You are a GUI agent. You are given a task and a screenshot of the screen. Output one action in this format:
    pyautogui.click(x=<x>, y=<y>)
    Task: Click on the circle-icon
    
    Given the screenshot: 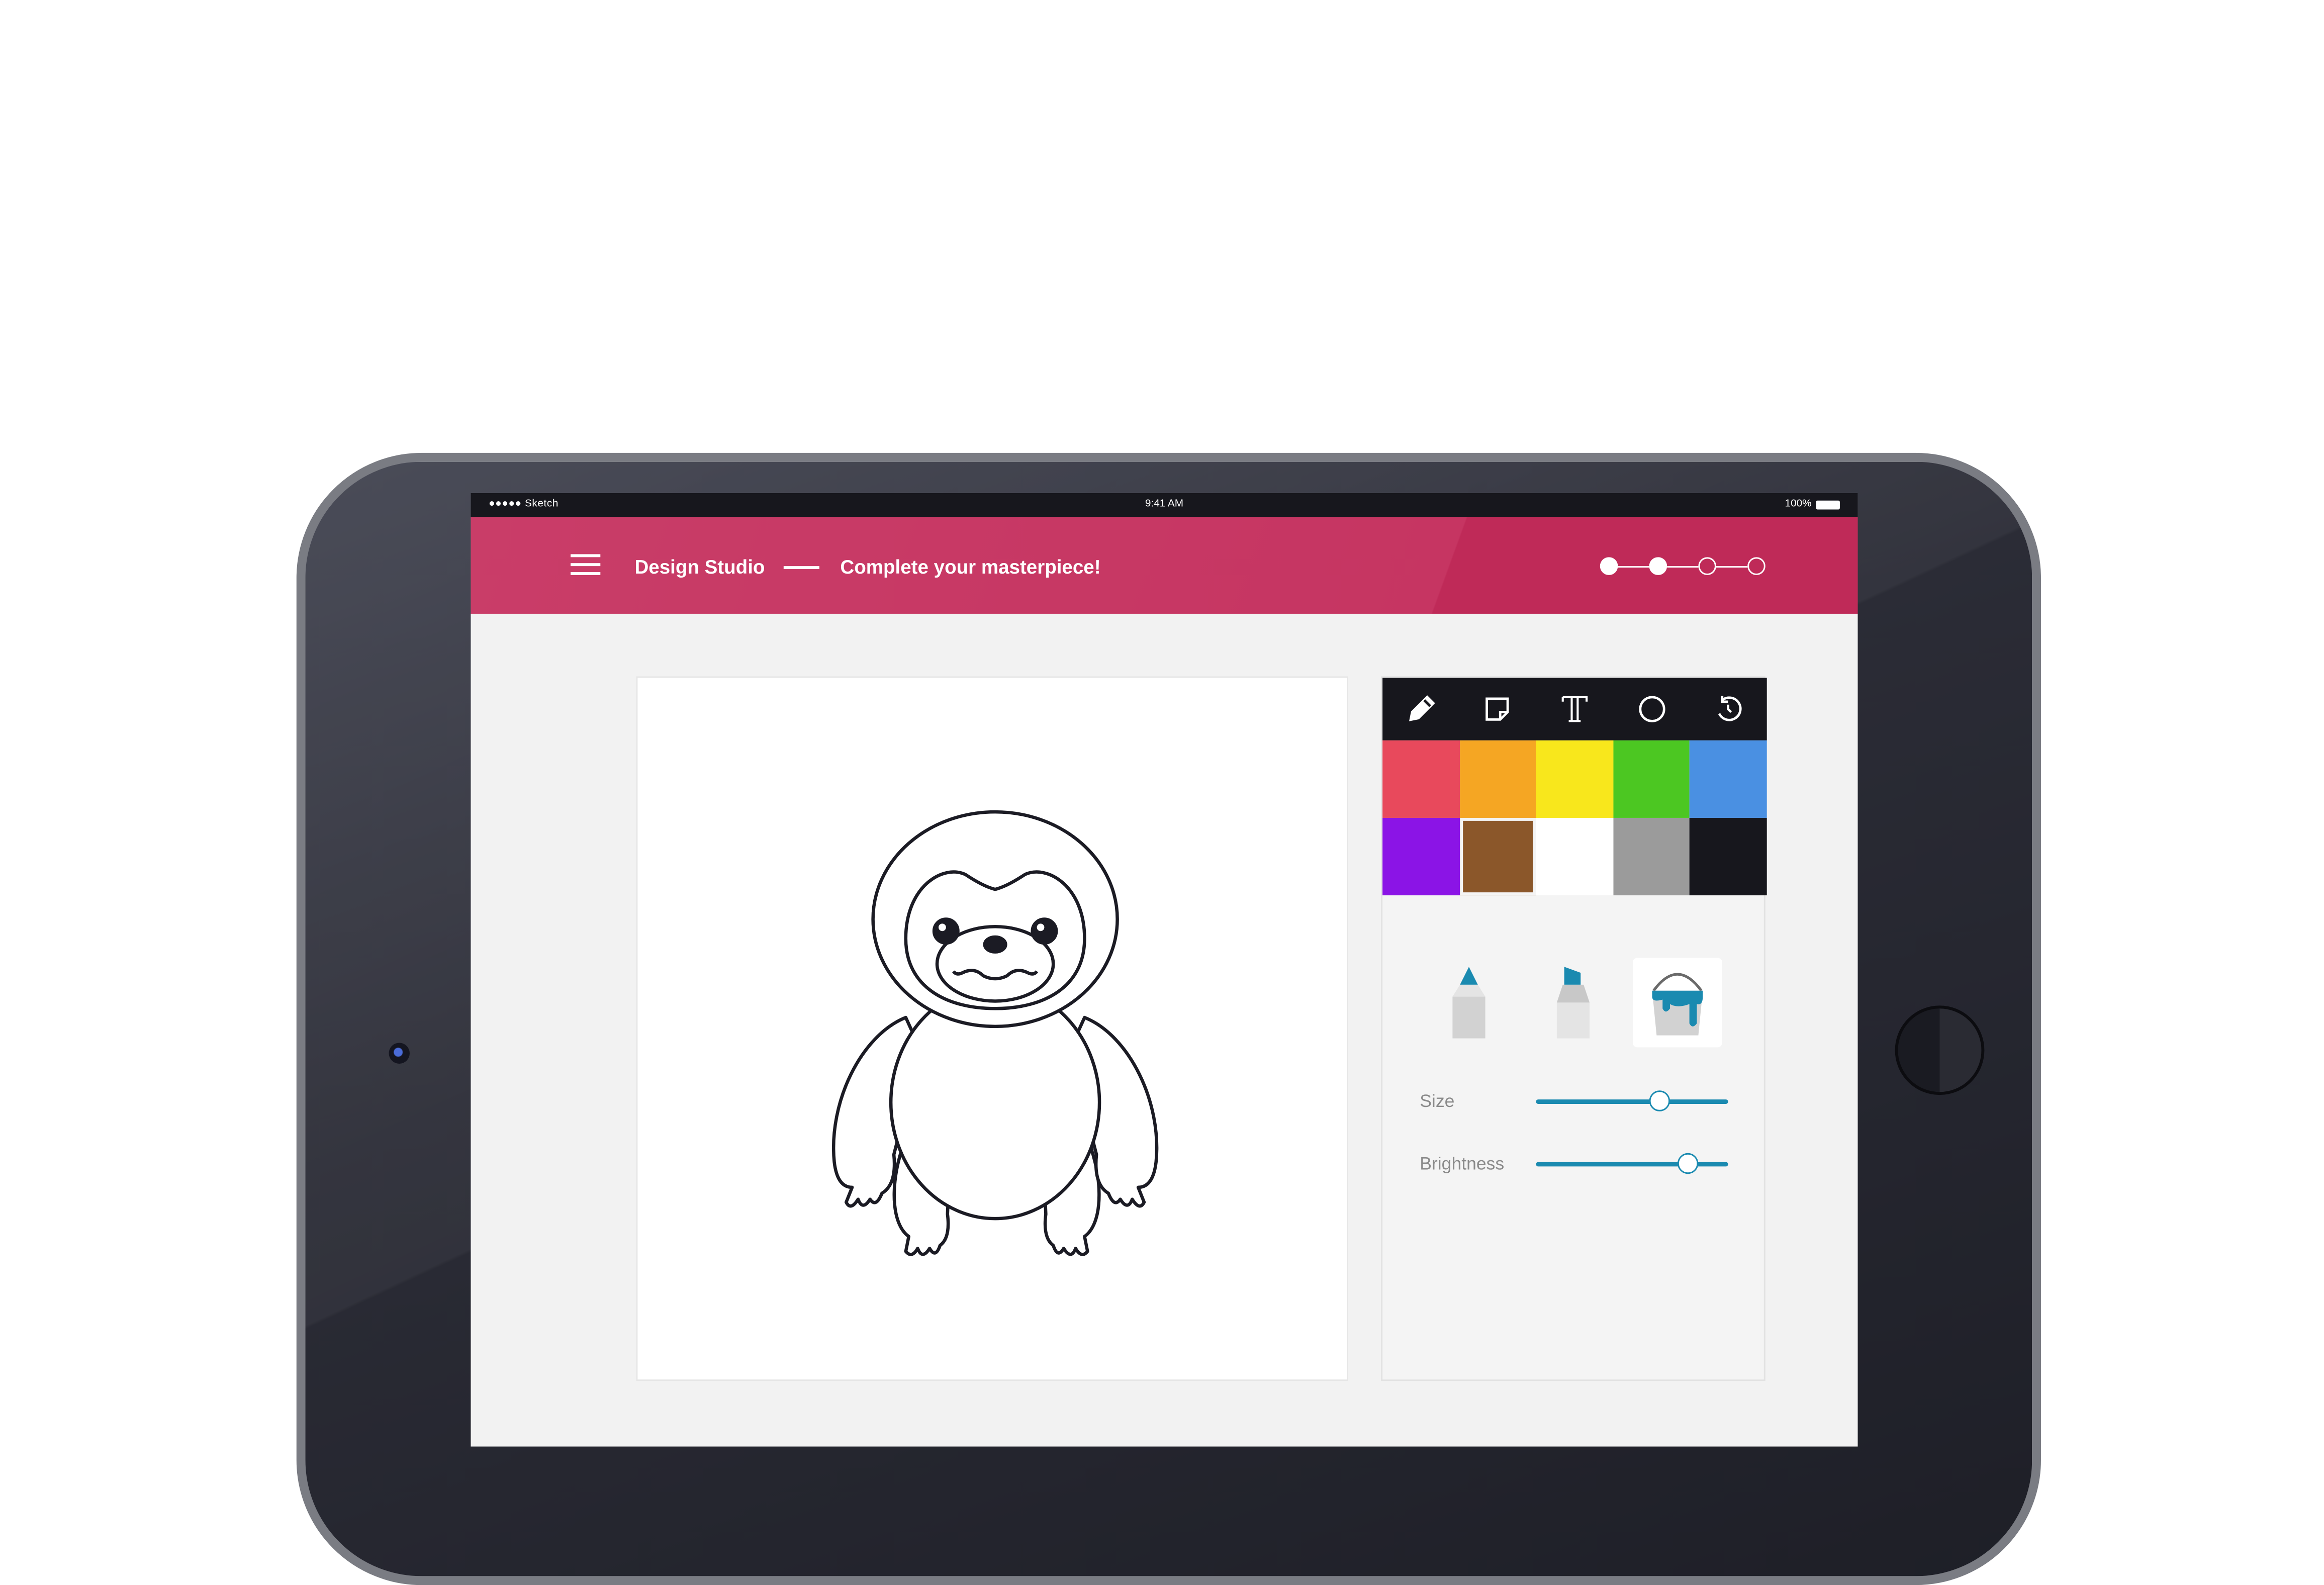 What is the action you would take?
    pyautogui.click(x=1652, y=709)
    